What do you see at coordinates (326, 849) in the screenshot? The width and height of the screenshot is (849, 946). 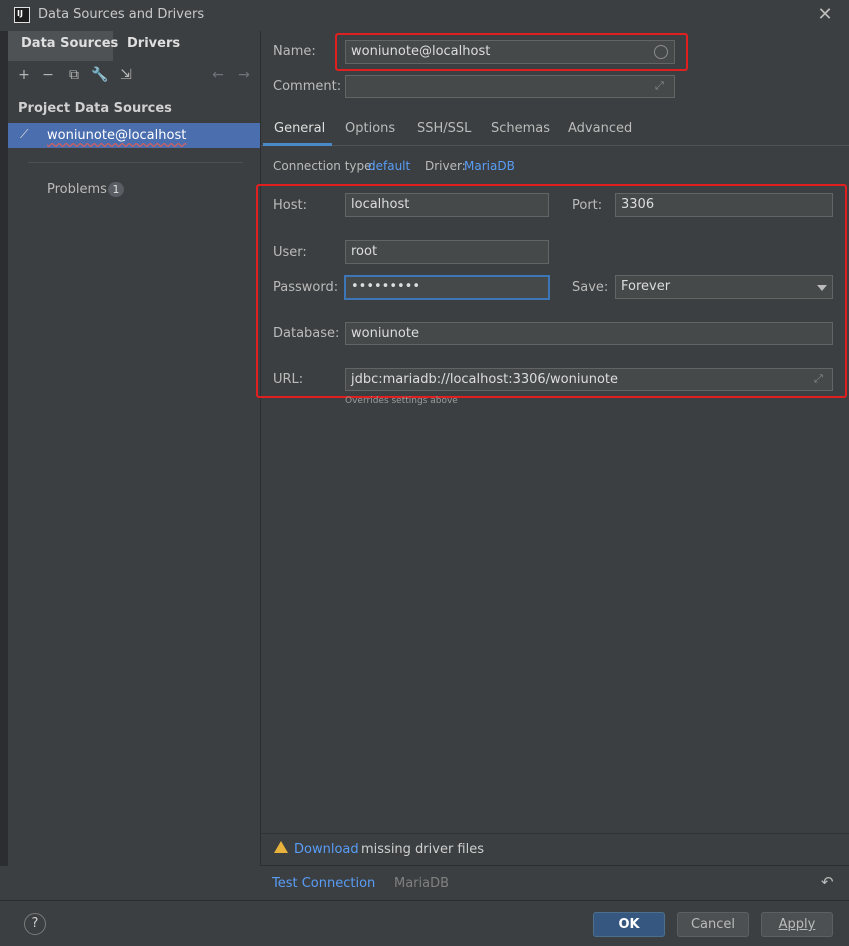 I see `download-link: Download` at bounding box center [326, 849].